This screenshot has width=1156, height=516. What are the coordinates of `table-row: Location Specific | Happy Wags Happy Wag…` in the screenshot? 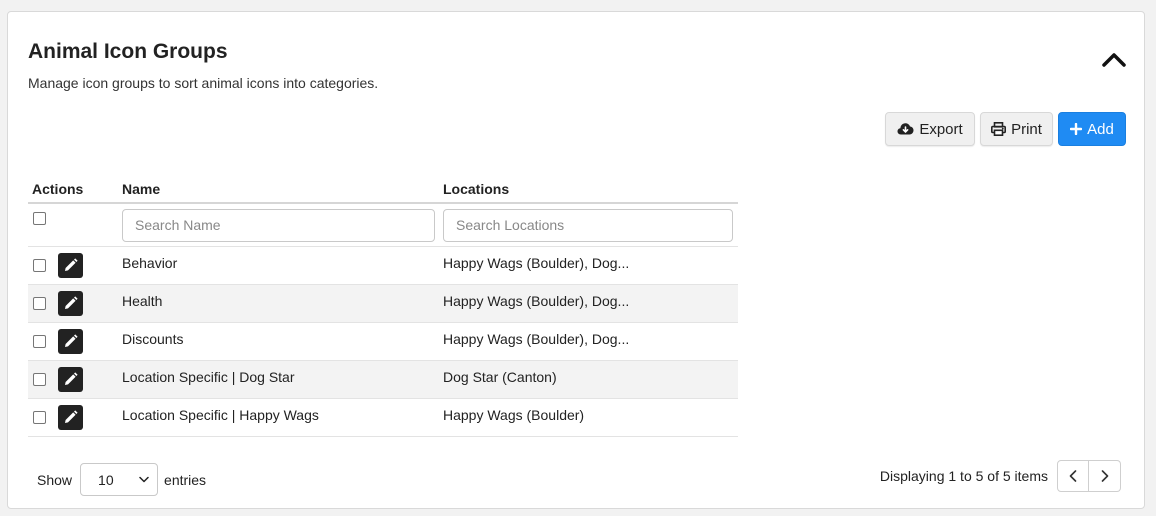 It's located at (383, 417).